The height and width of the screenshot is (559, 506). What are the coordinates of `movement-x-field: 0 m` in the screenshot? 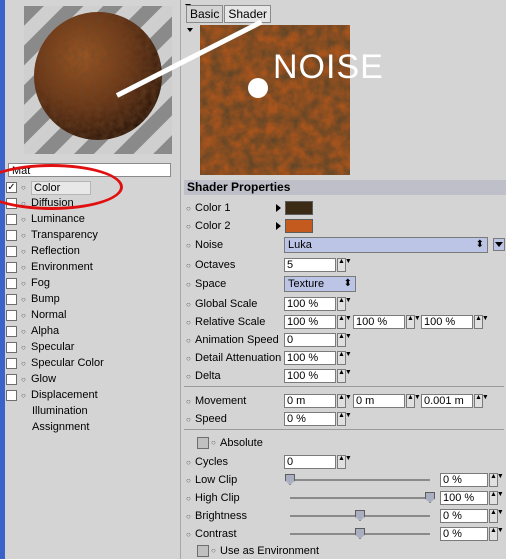 It's located at (310, 401).